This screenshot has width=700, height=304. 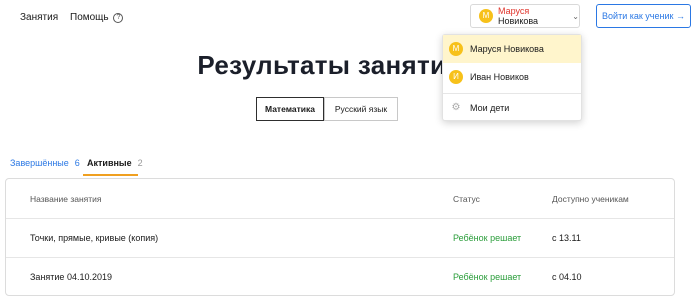 I want to click on active-tab-underline, so click(x=110, y=175).